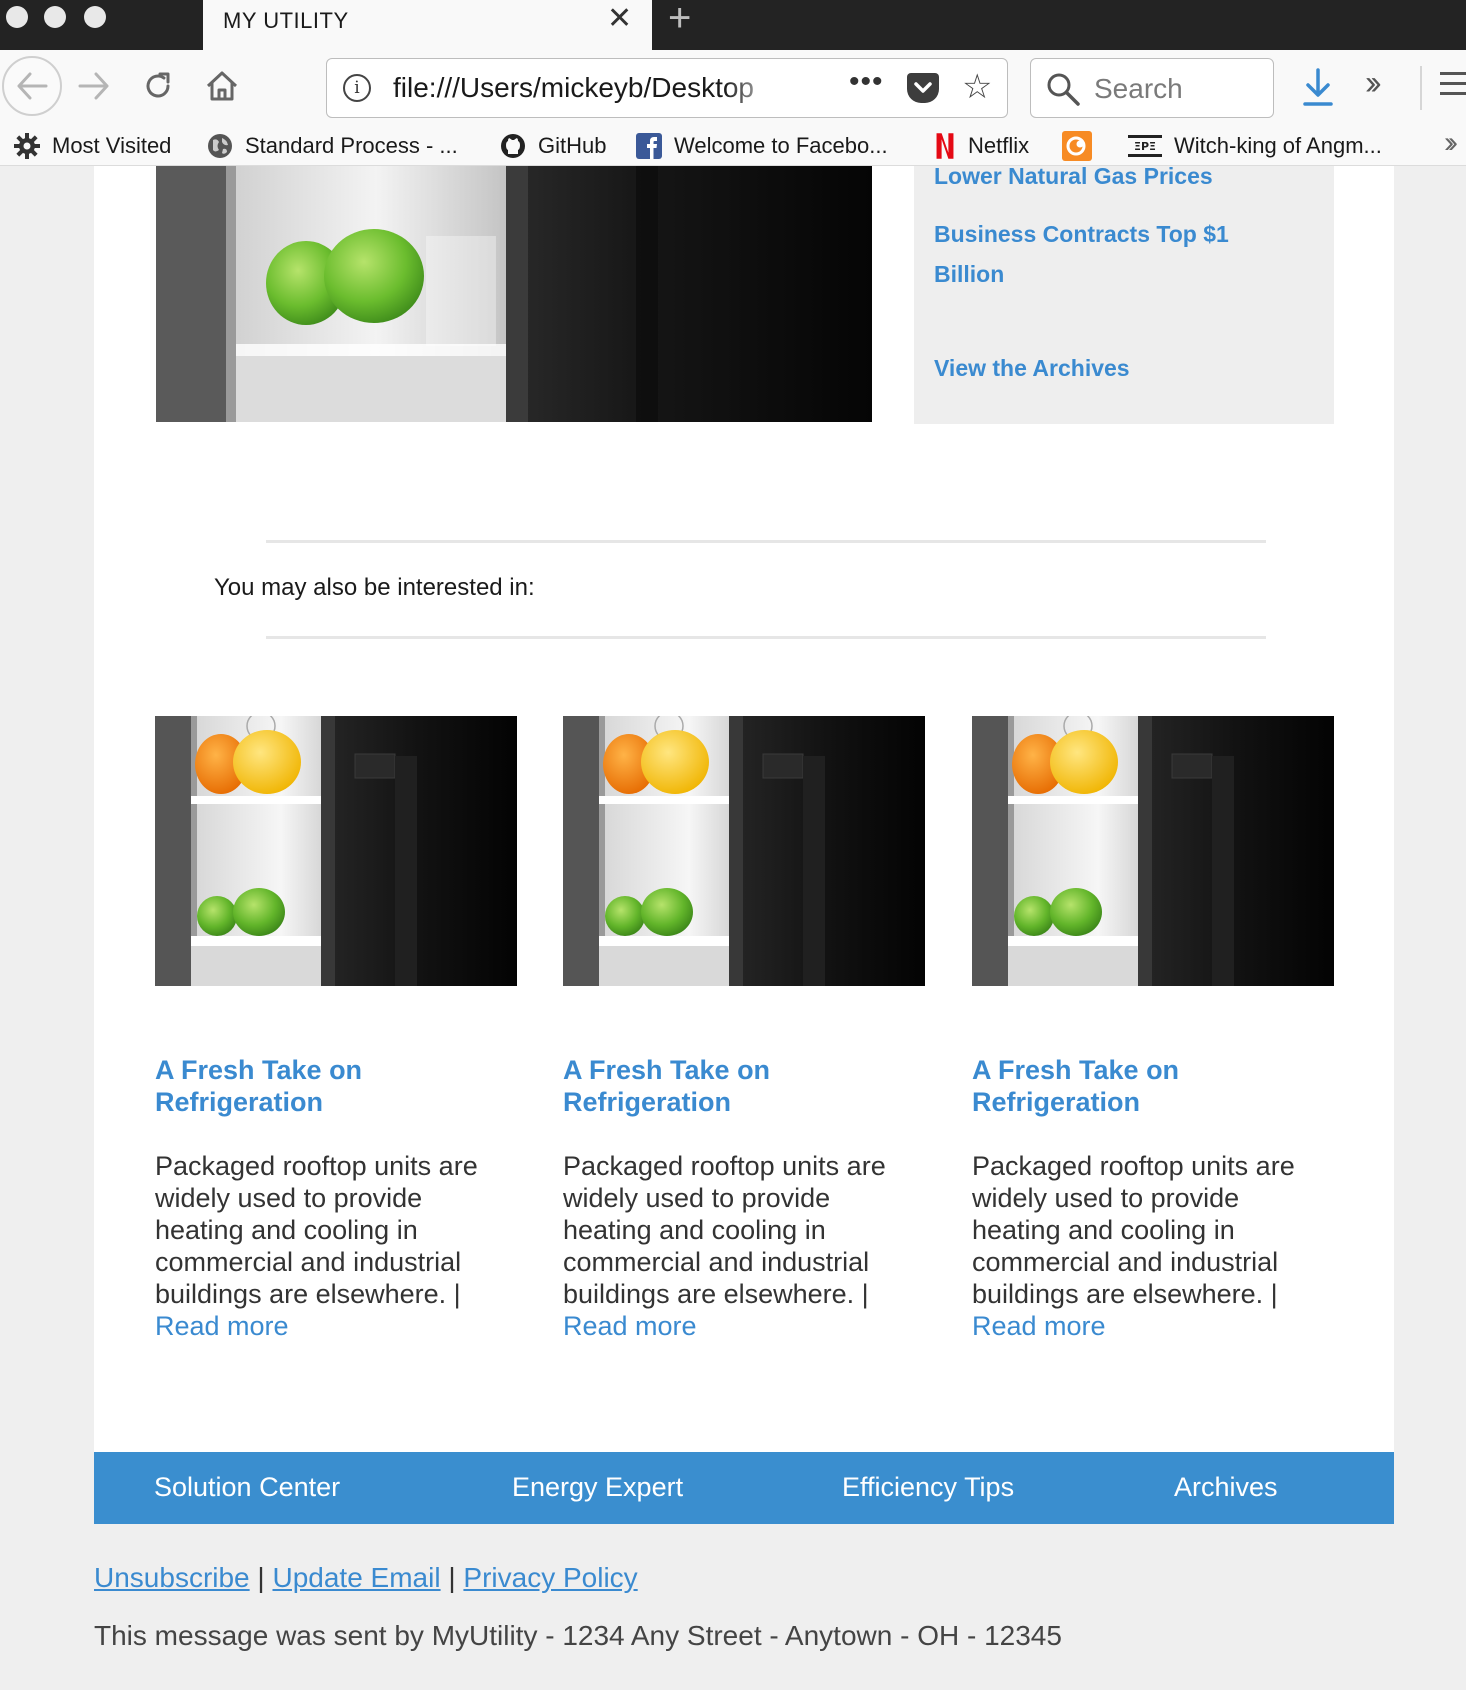 This screenshot has height=1690, width=1466. Describe the element at coordinates (17, 17) in the screenshot. I see `window-close-button` at that location.